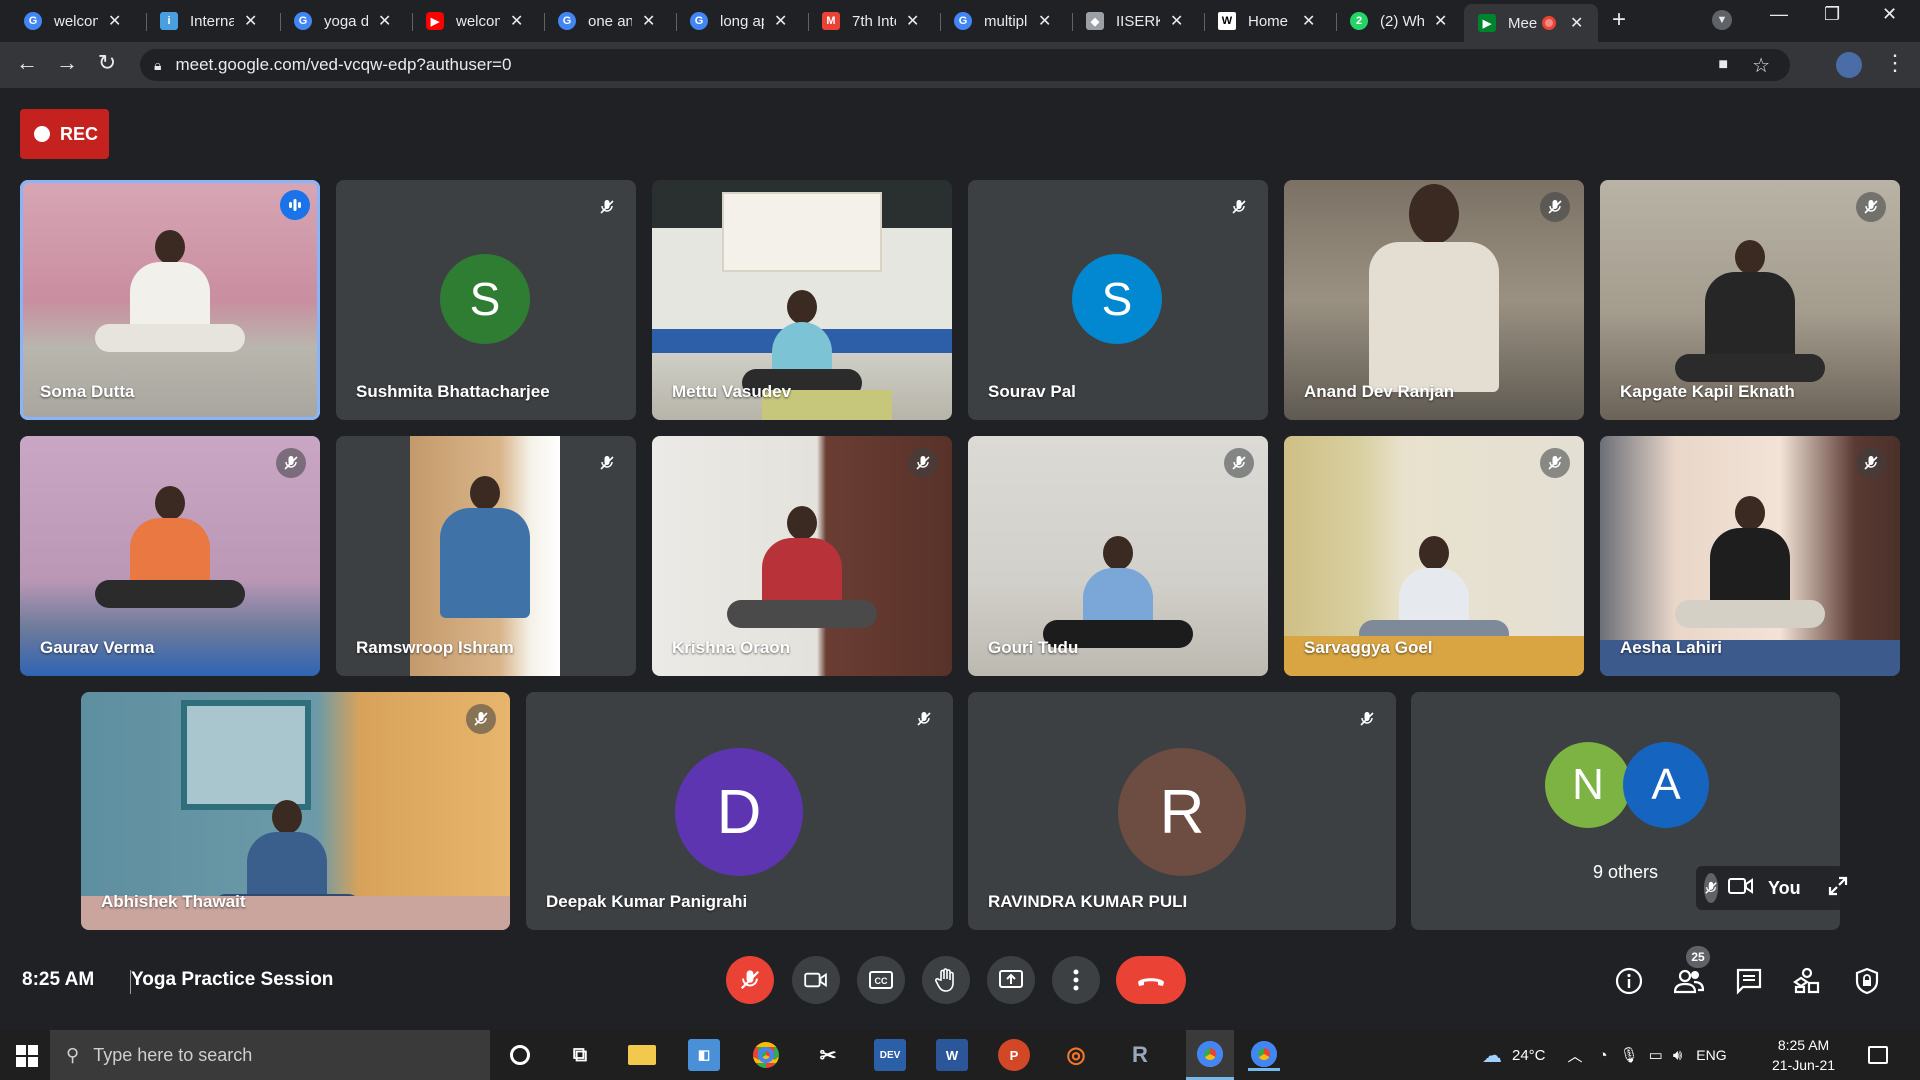 The image size is (1920, 1080). What do you see at coordinates (868, 21) in the screenshot?
I see `browser-tab: M 7th Inte ✕` at bounding box center [868, 21].